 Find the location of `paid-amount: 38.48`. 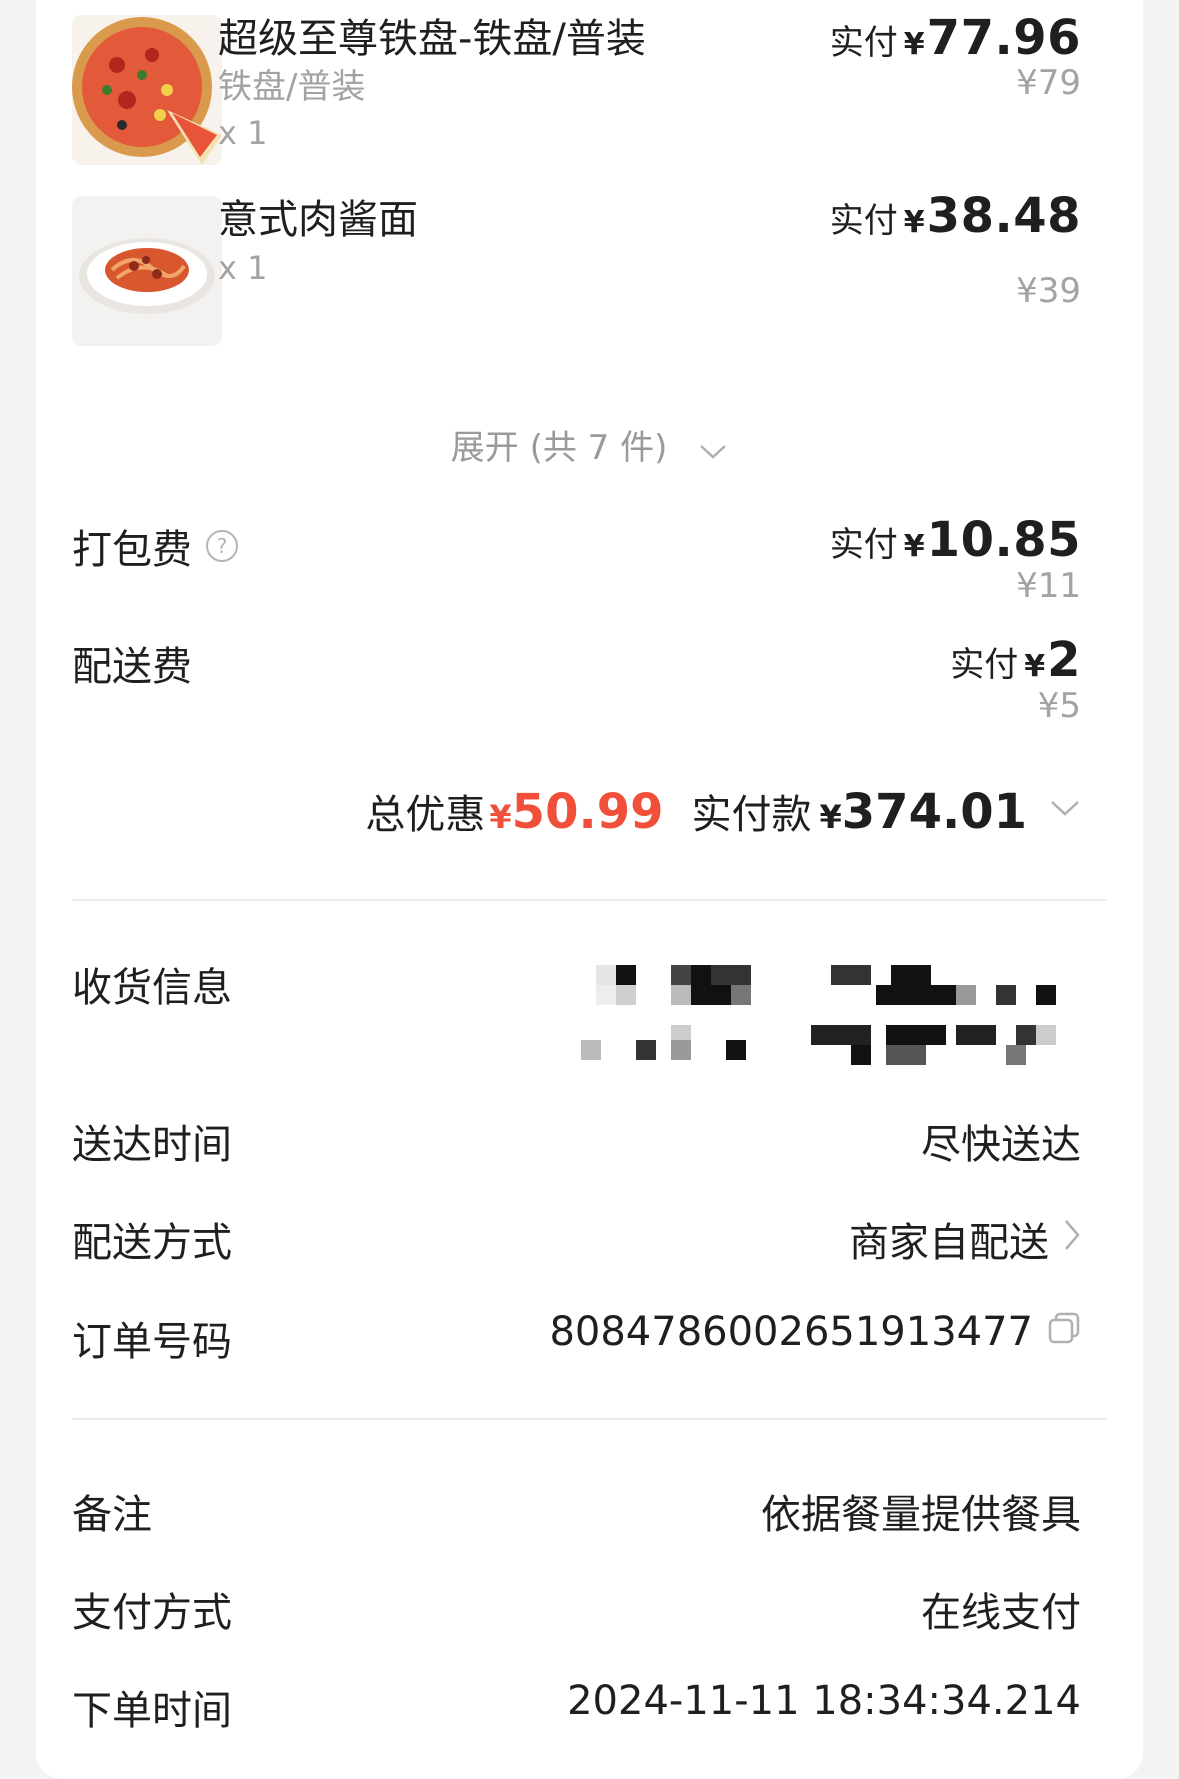

paid-amount: 38.48 is located at coordinates (1003, 216).